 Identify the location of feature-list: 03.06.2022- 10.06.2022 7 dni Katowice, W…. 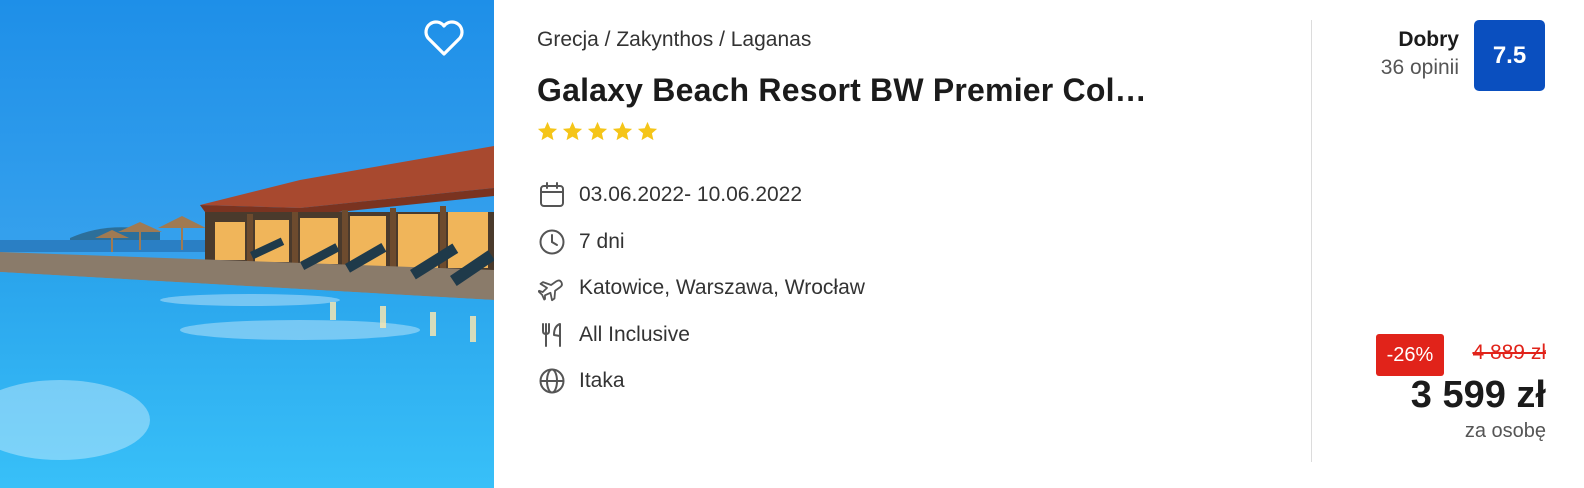
(701, 288).